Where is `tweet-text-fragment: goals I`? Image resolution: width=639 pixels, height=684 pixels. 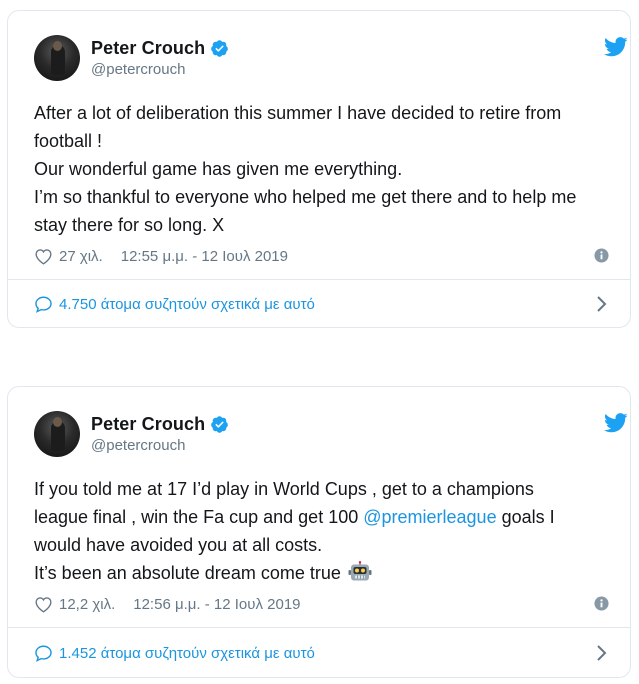
tweet-text-fragment: goals I is located at coordinates (525, 517).